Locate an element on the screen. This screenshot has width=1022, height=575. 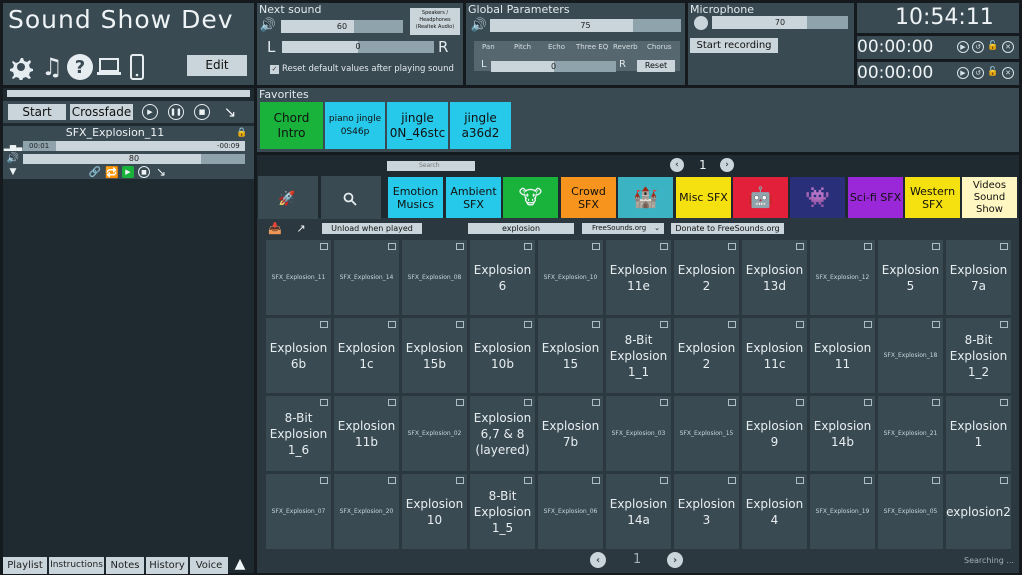
sound-tile: Explosion 1c is located at coordinates (366, 355).